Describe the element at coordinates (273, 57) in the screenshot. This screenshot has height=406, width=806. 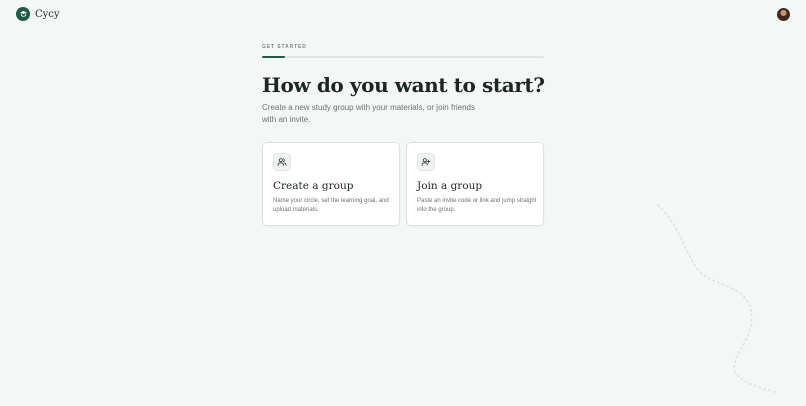
I see `progress-bar-fill` at that location.